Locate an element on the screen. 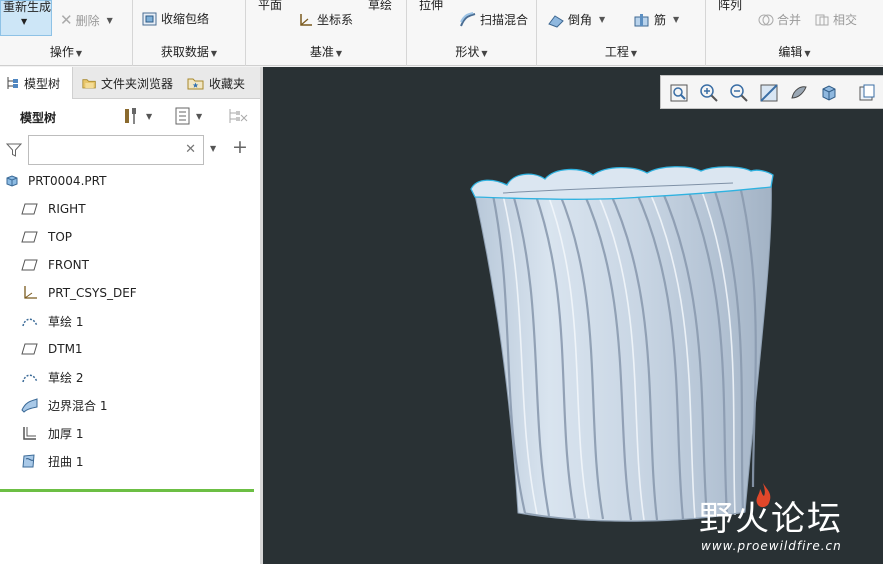 The width and height of the screenshot is (883, 564). watermark: 野火论坛 www.proewildfire.cn is located at coordinates (788, 520).